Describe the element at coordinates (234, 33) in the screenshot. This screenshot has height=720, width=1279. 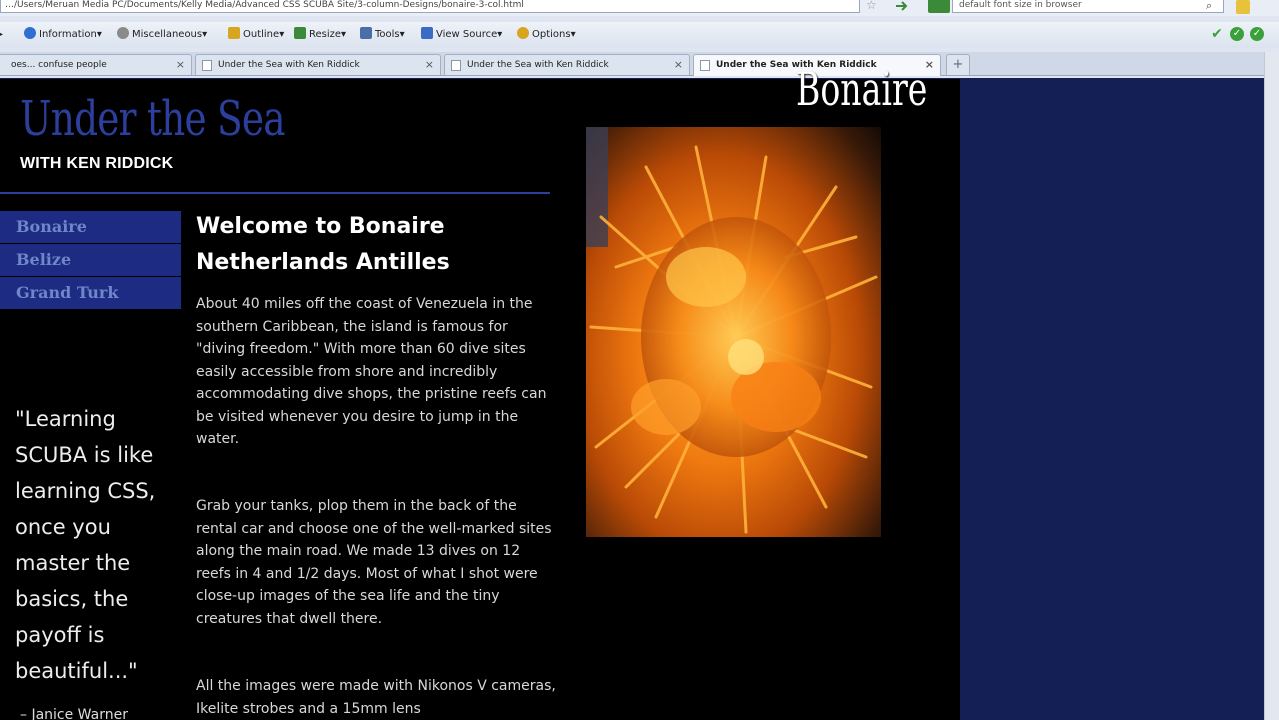
I see `pencil-icon` at that location.